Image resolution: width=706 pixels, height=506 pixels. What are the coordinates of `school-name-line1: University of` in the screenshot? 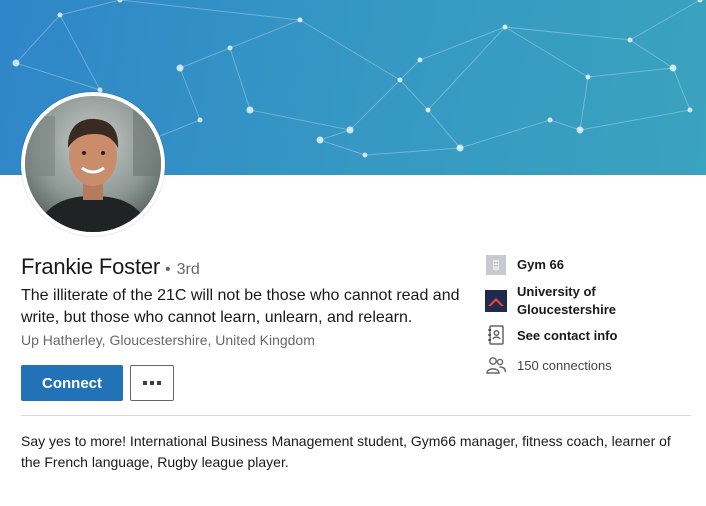 It's located at (556, 291).